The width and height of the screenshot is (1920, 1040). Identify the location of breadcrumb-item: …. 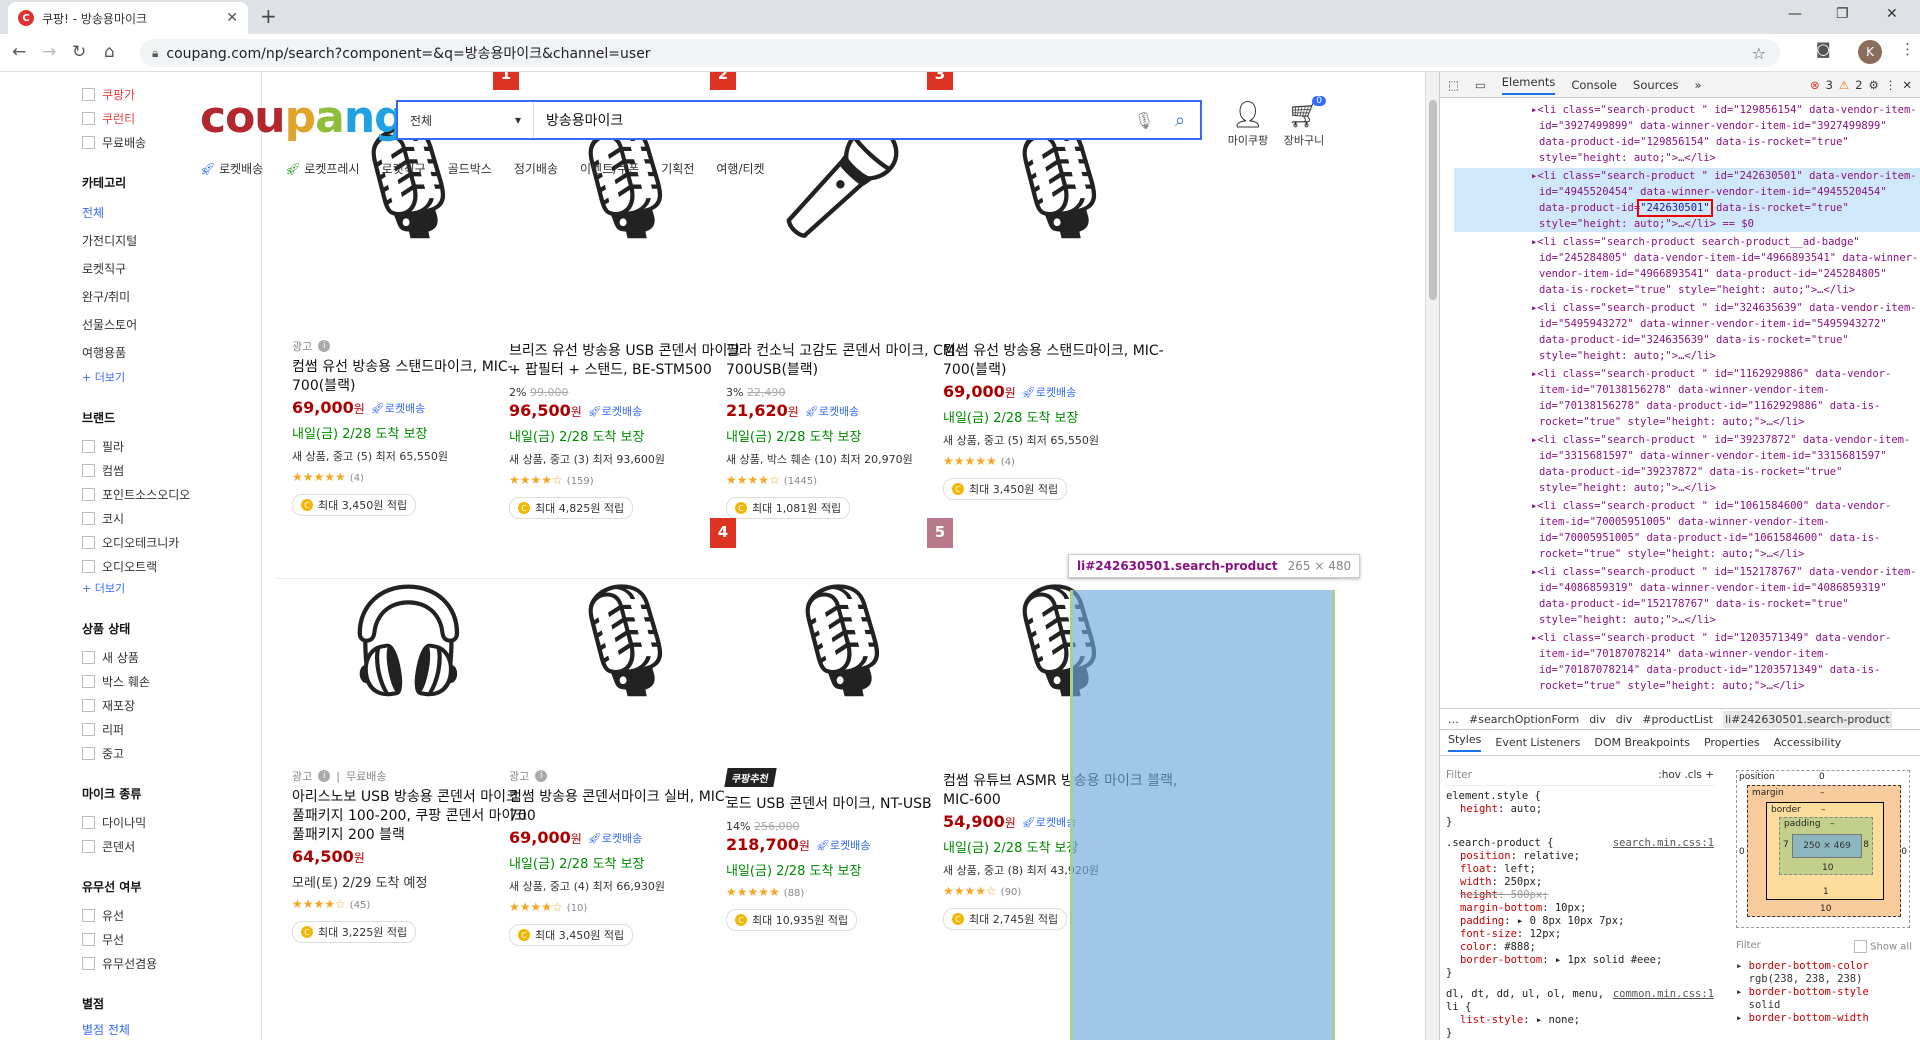
(1453, 719).